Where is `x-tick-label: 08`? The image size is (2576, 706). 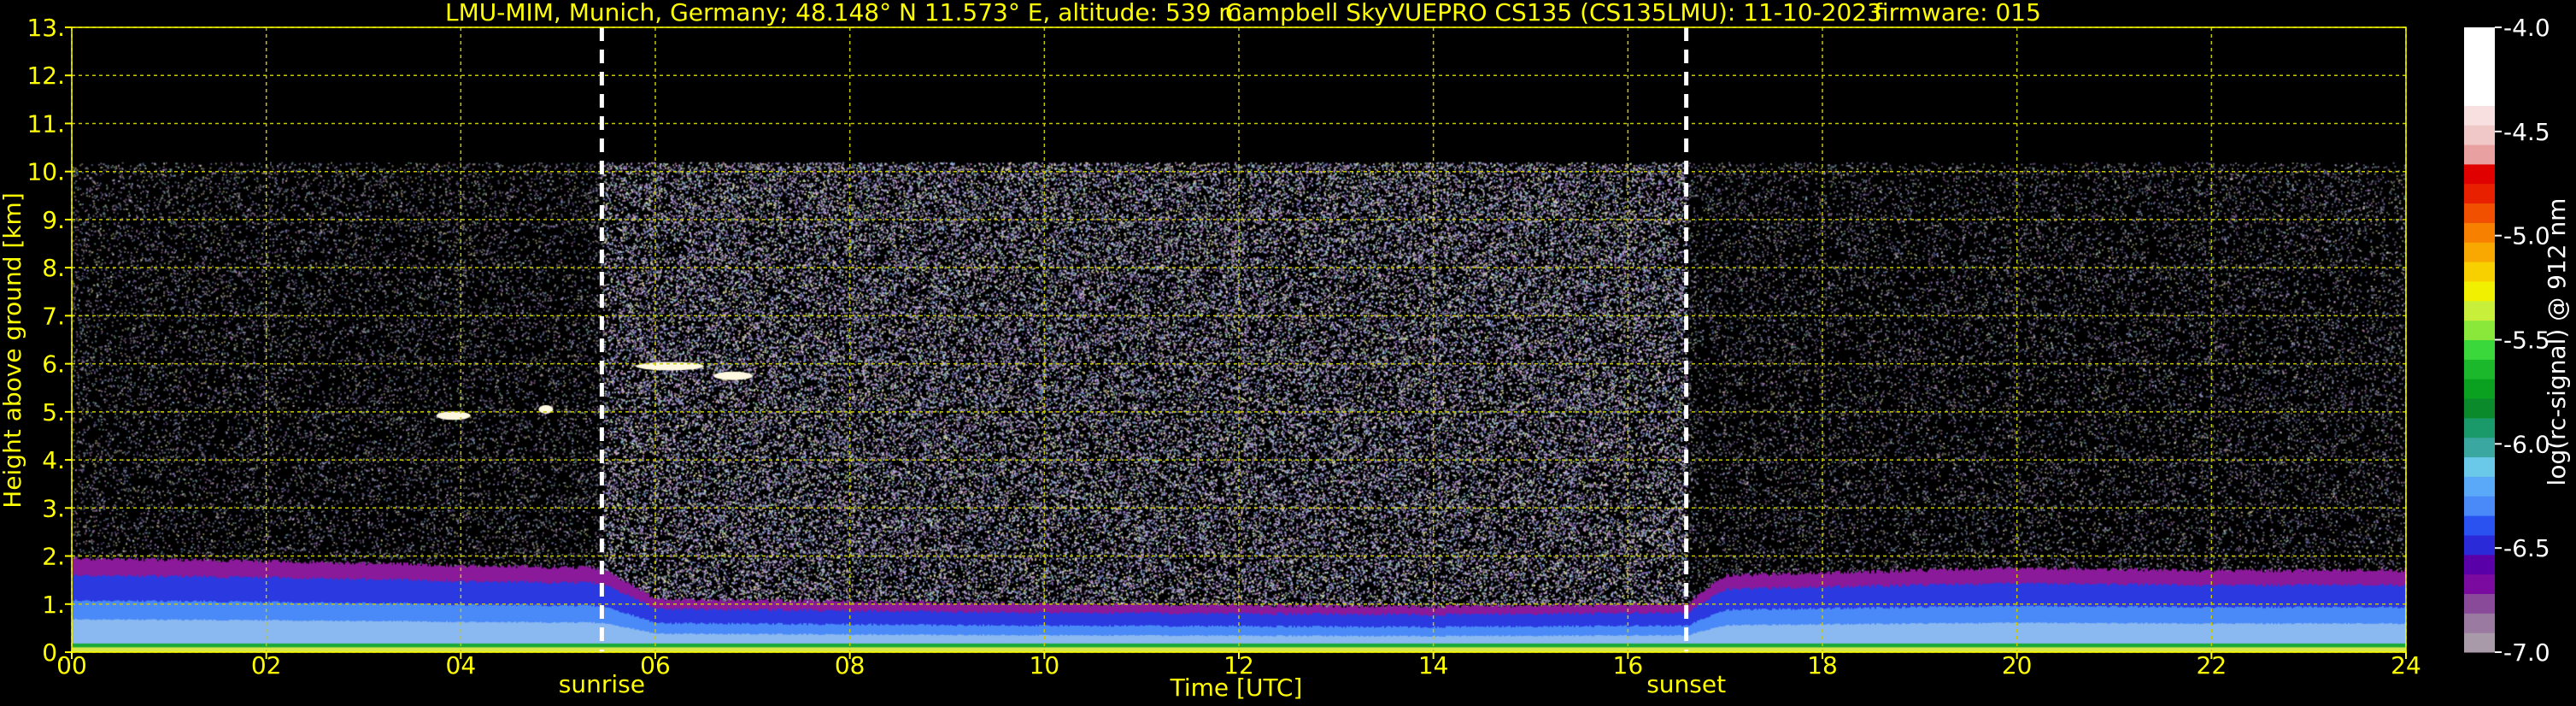
x-tick-label: 08 is located at coordinates (850, 665).